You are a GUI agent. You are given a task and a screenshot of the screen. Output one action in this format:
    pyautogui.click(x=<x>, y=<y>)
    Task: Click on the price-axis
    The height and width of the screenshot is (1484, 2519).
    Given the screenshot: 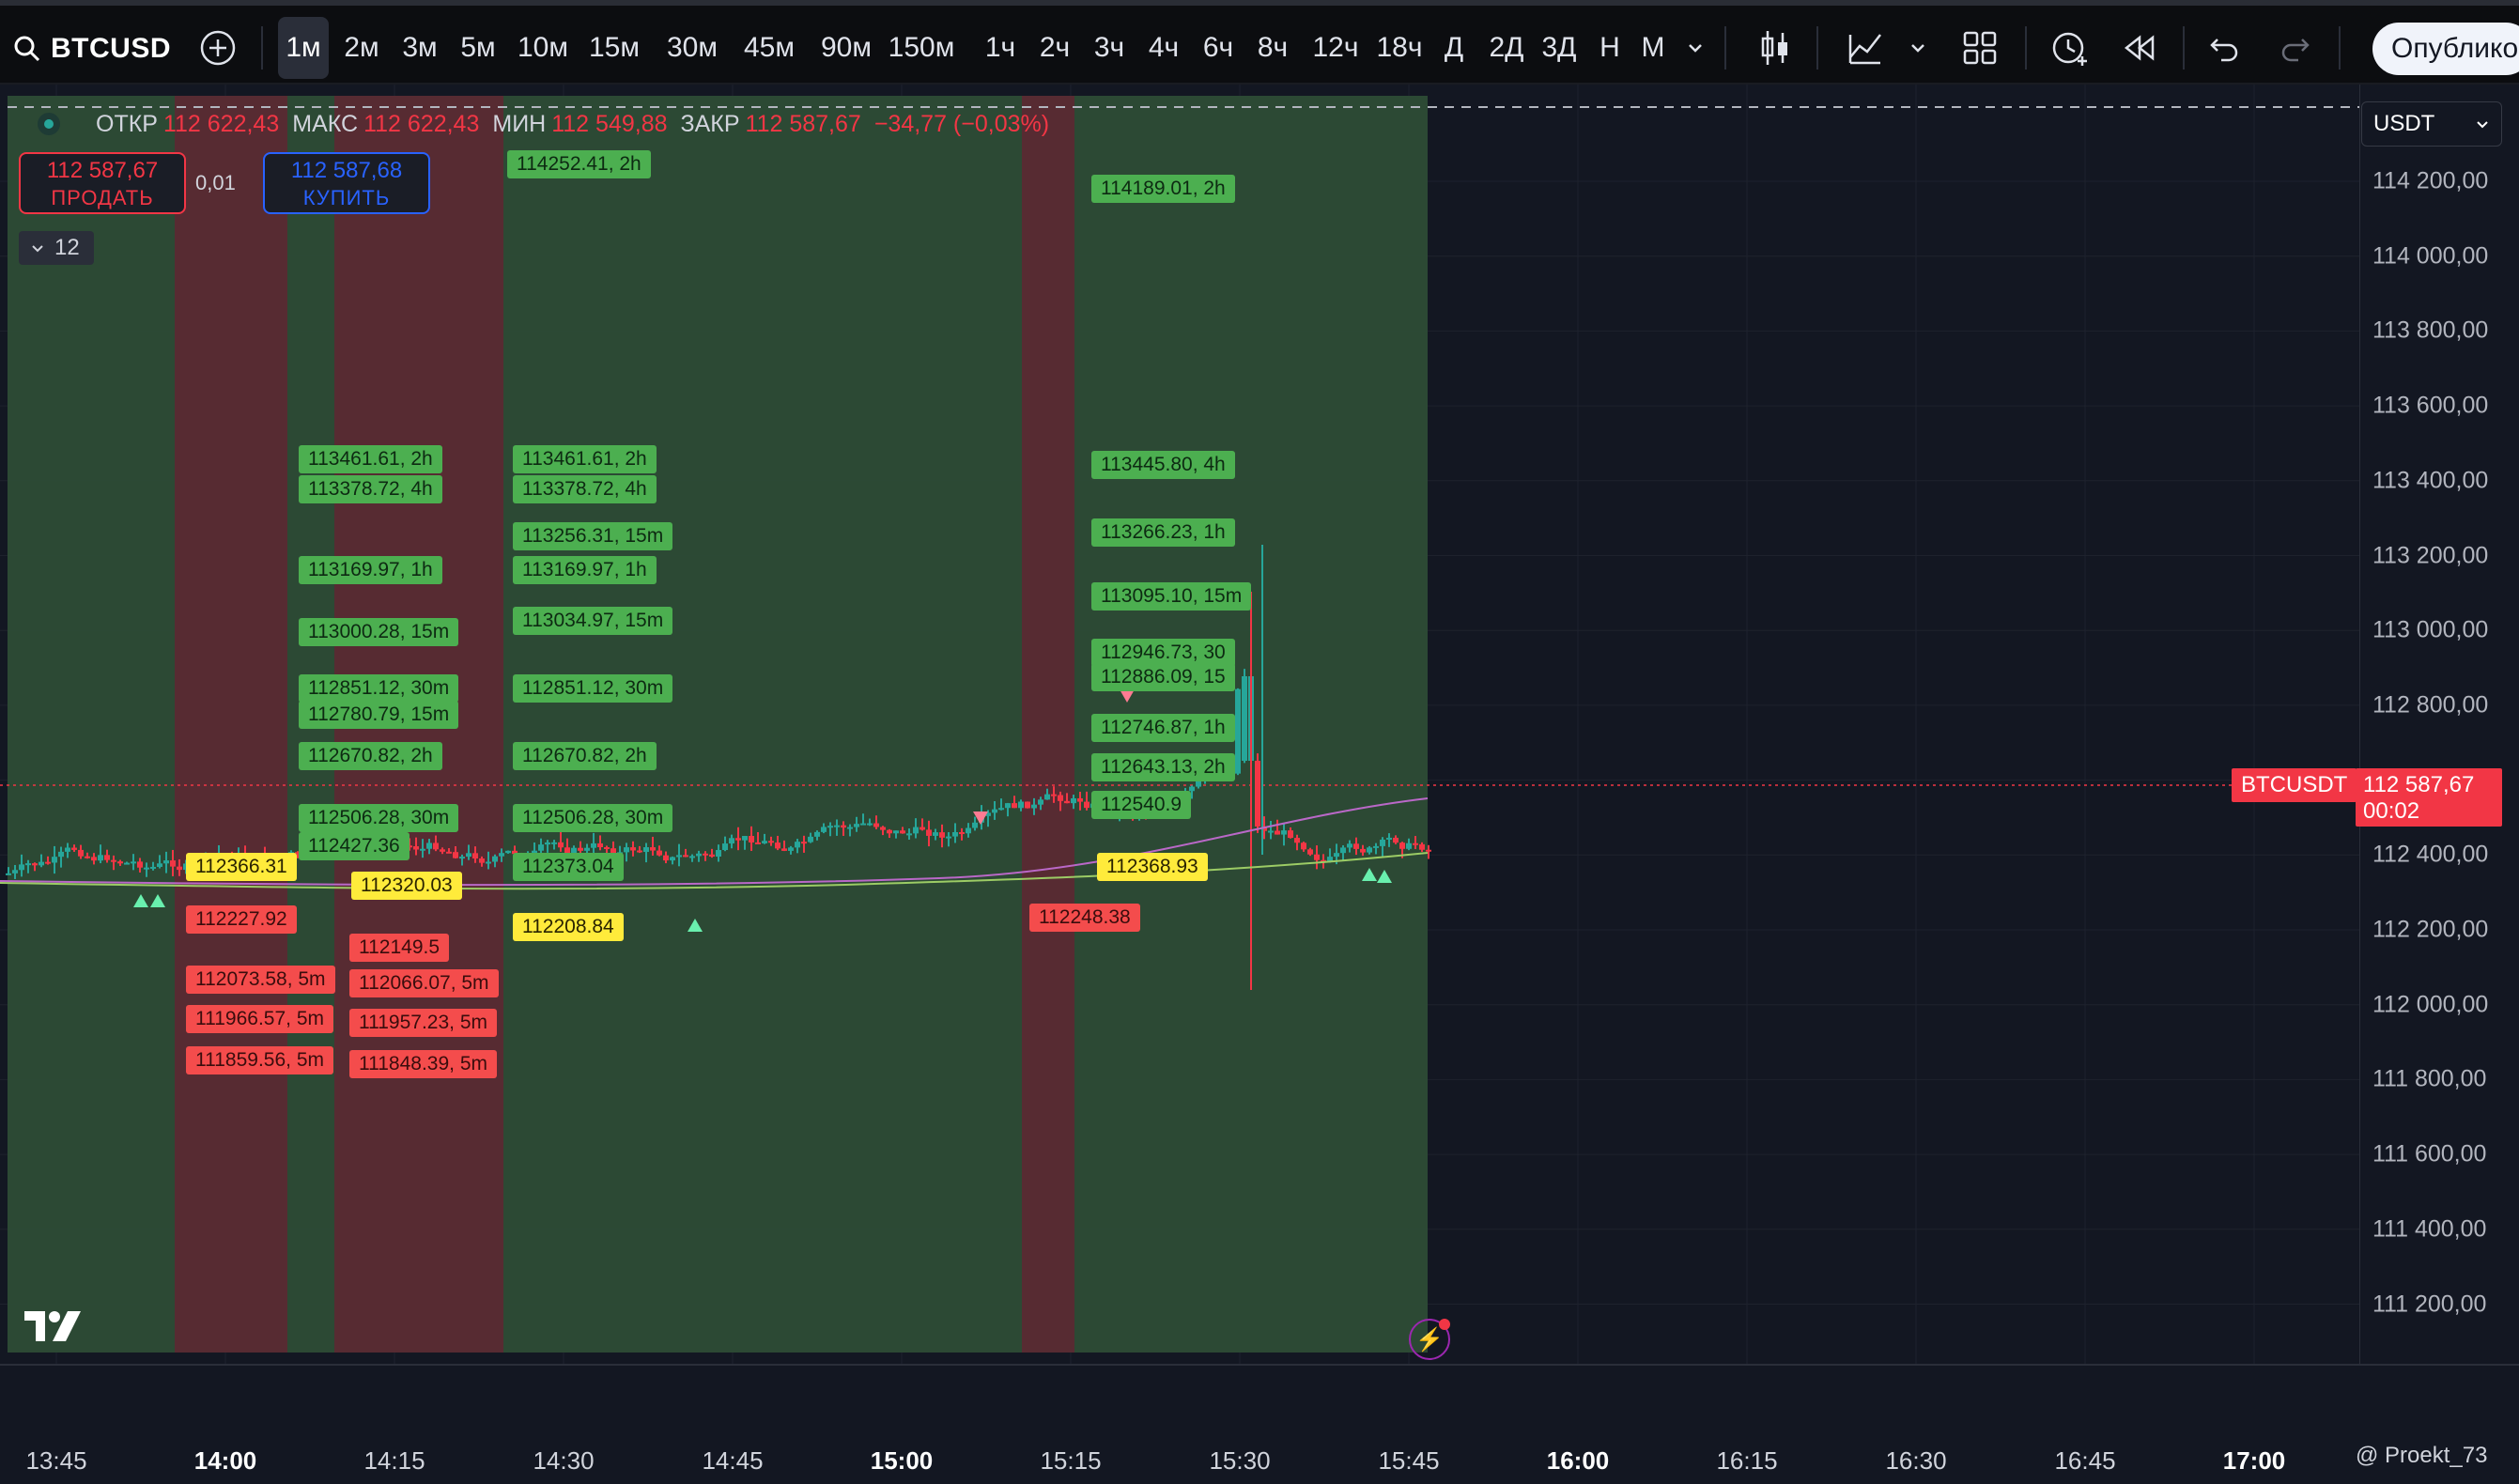 What is the action you would take?
    pyautogui.click(x=2439, y=725)
    